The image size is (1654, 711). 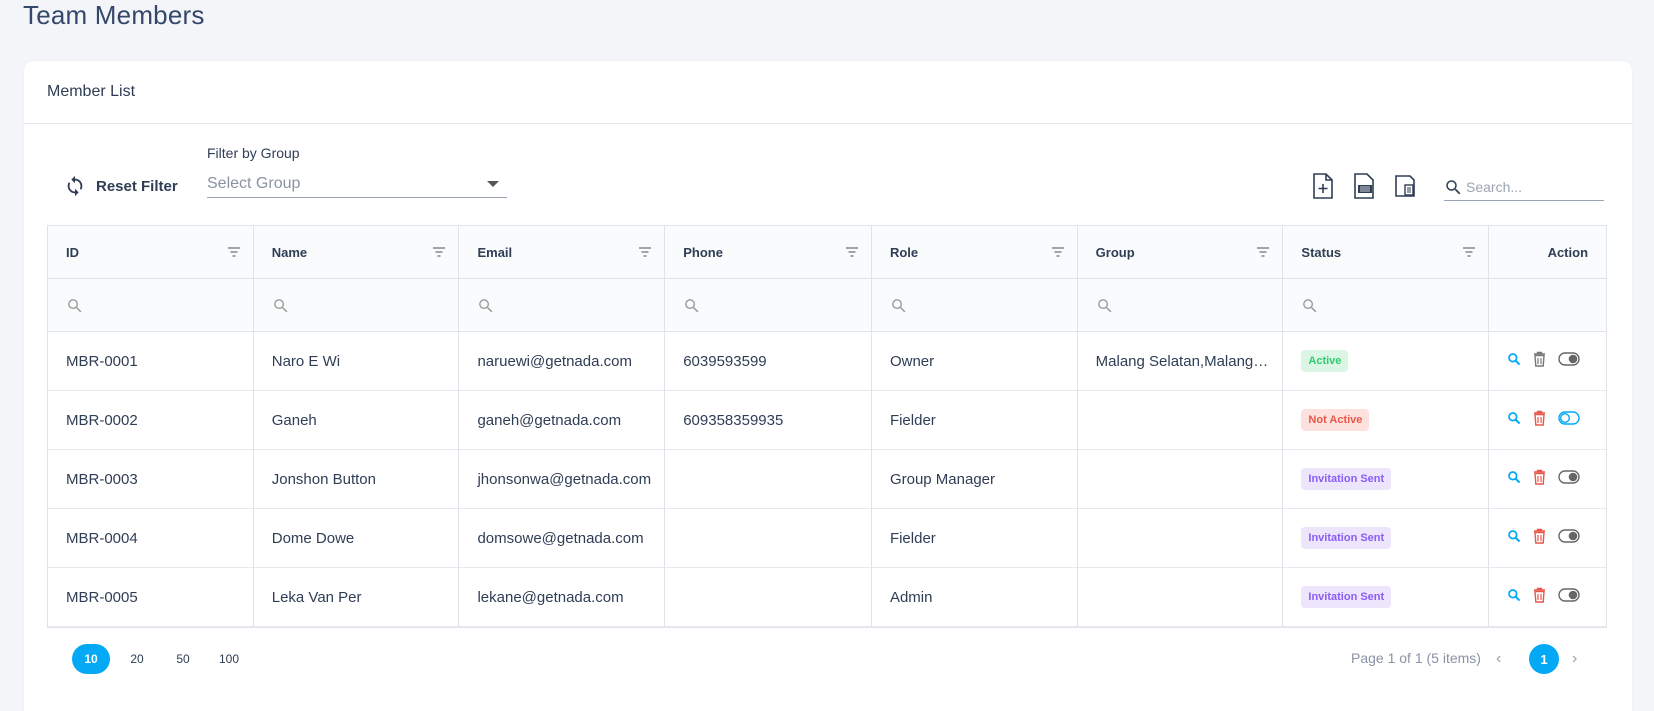 I want to click on chevron-left-icon: ‹, so click(x=1498, y=659).